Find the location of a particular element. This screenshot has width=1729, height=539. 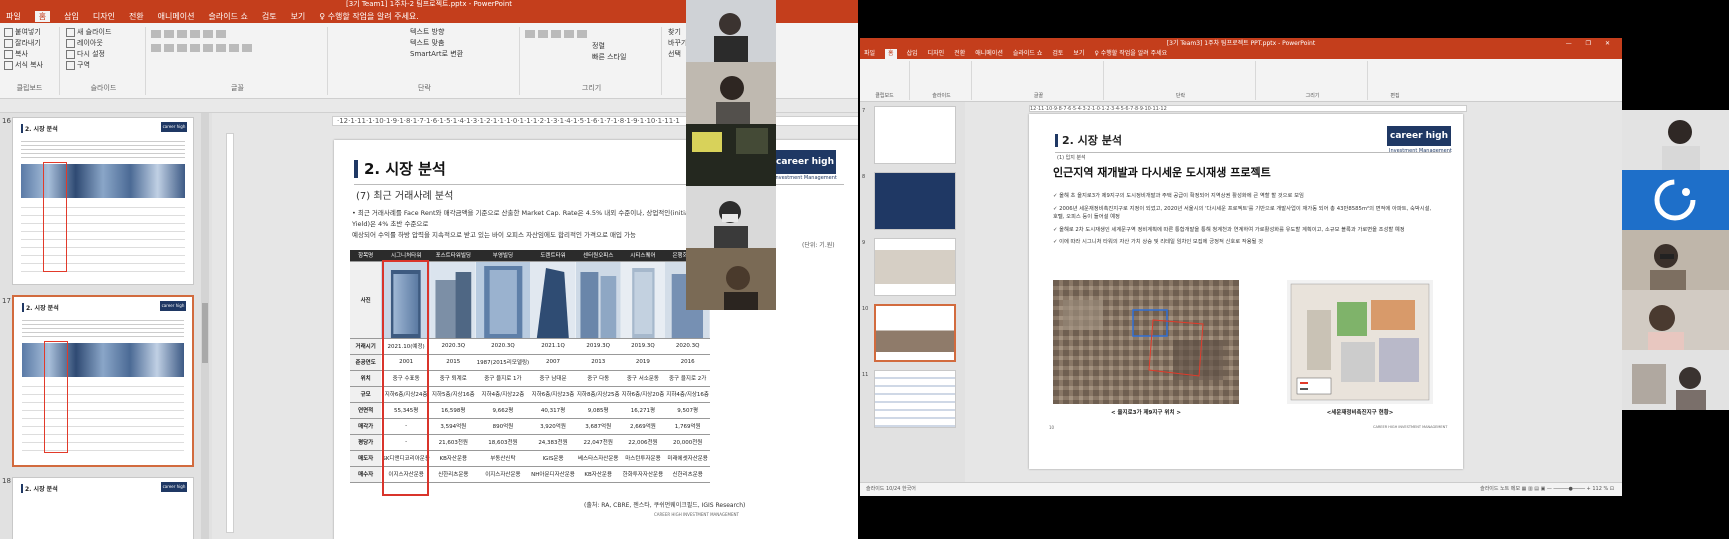

tell-me-search: ♀ 수행할 작업을 알려 주세요 is located at coordinates (1130, 54).